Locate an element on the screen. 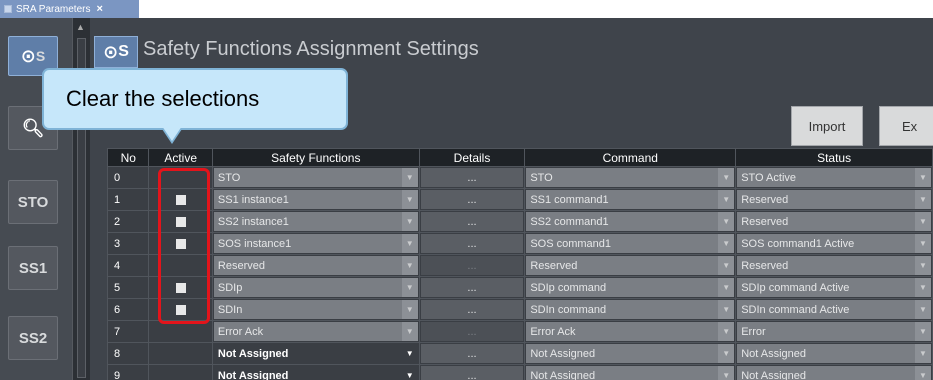  scroll-up-icon: ▲ is located at coordinates (80, 27).